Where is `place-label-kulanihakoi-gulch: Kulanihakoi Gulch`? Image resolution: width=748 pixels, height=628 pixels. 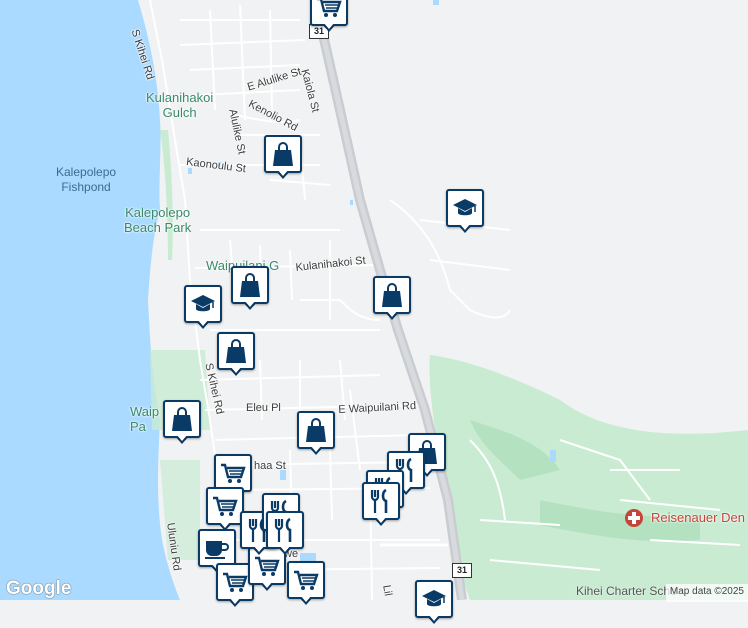 place-label-kulanihakoi-gulch: Kulanihakoi Gulch is located at coordinates (180, 105).